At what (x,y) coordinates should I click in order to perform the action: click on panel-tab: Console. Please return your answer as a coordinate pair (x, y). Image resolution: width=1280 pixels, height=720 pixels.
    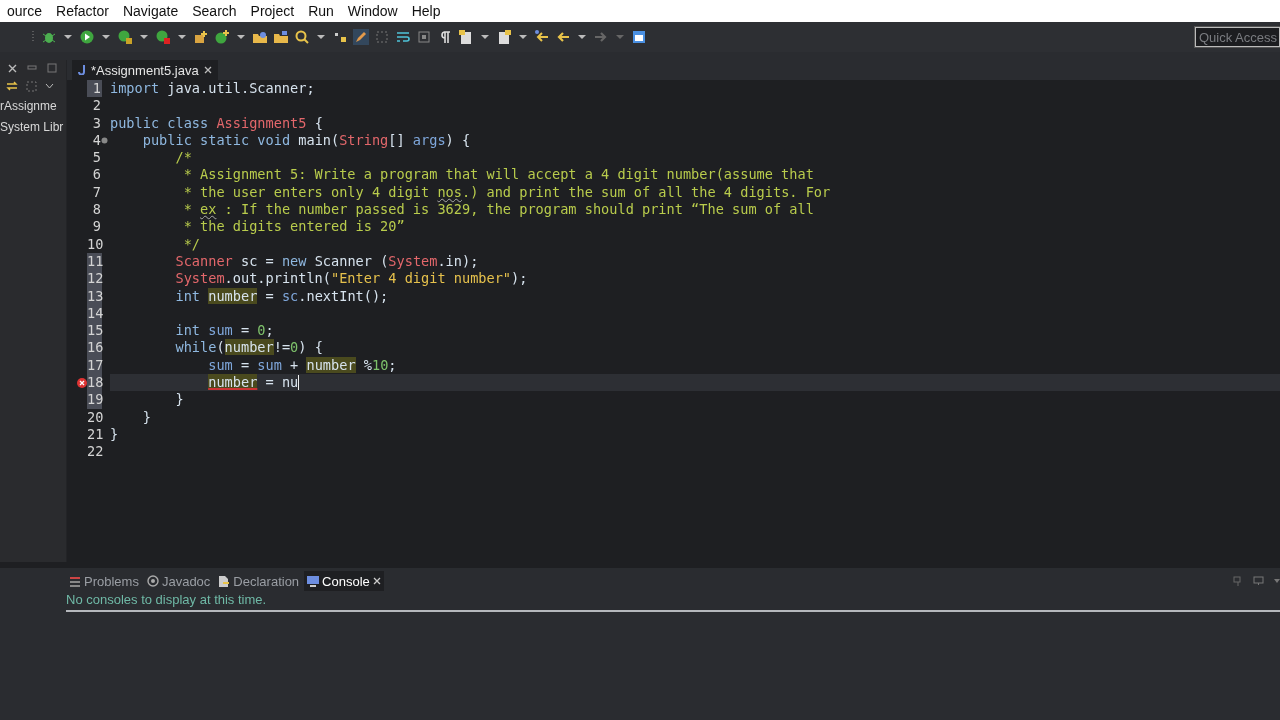
    Looking at the image, I should click on (344, 581).